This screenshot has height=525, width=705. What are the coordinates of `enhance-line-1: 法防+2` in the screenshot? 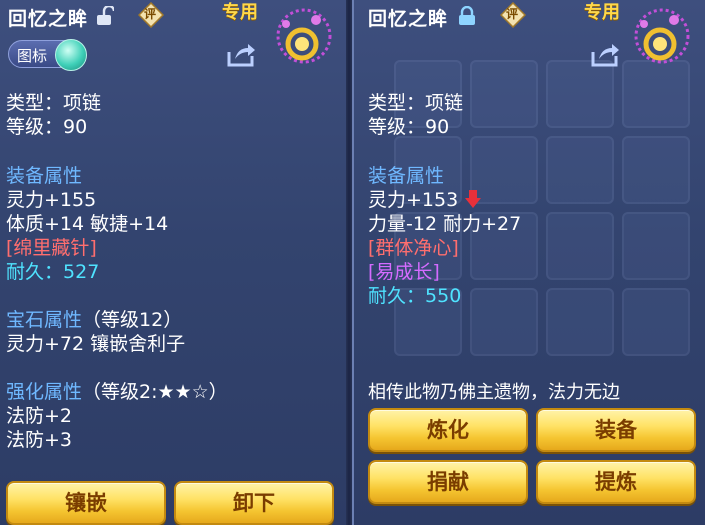 It's located at (39, 416).